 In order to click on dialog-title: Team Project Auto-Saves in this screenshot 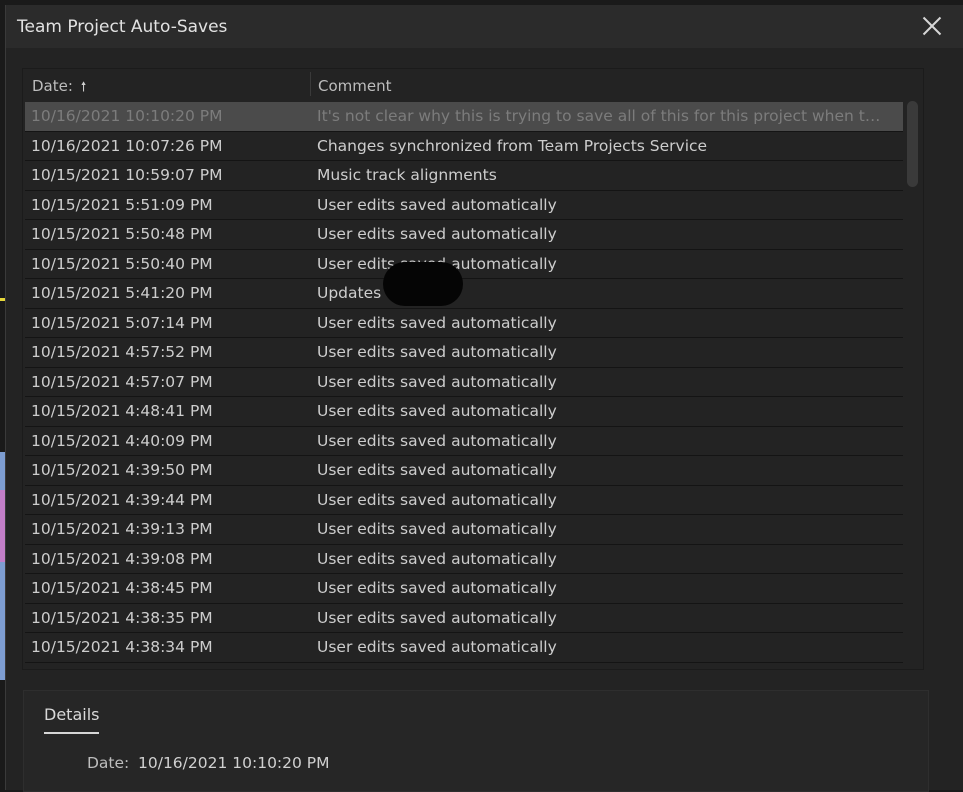, I will do `click(122, 27)`.